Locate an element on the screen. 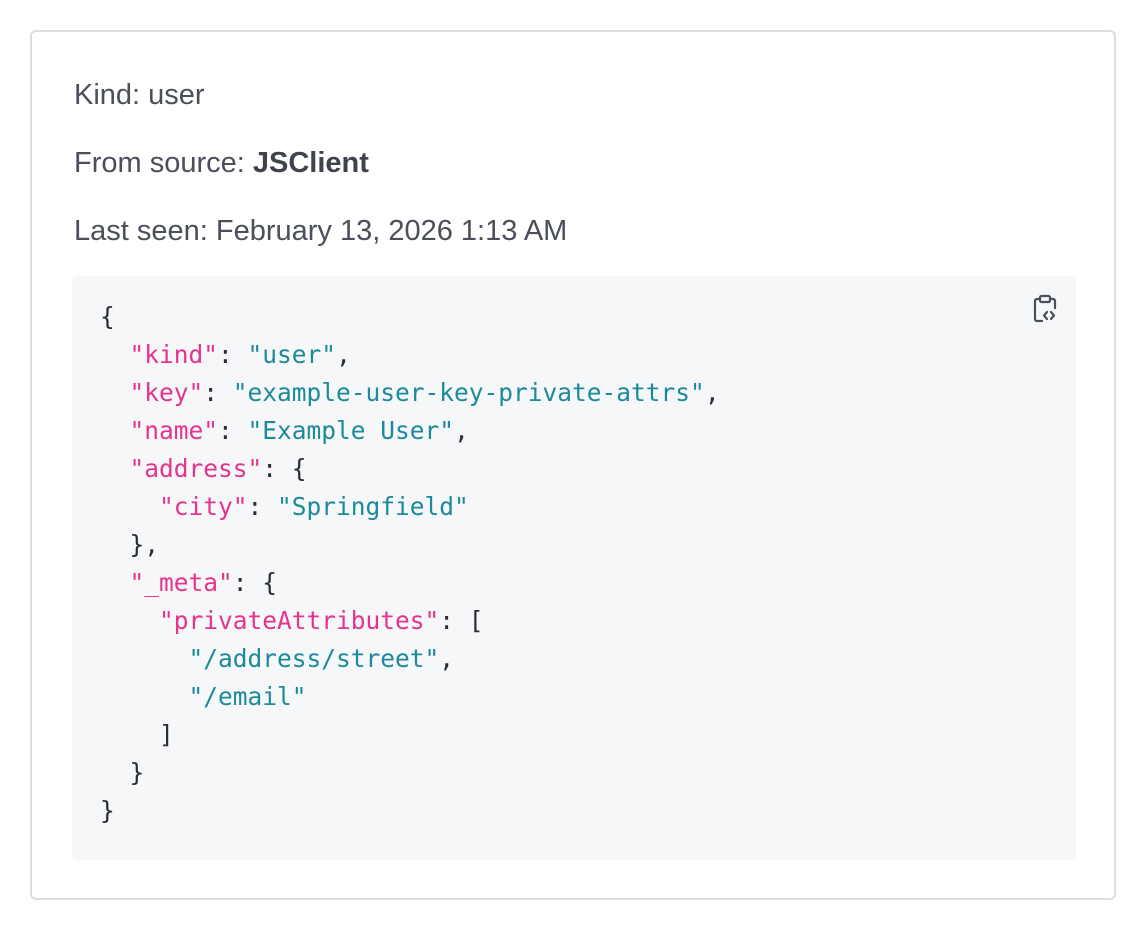 Image resolution: width=1148 pixels, height=930 pixels. json-string: "/email" is located at coordinates (247, 696).